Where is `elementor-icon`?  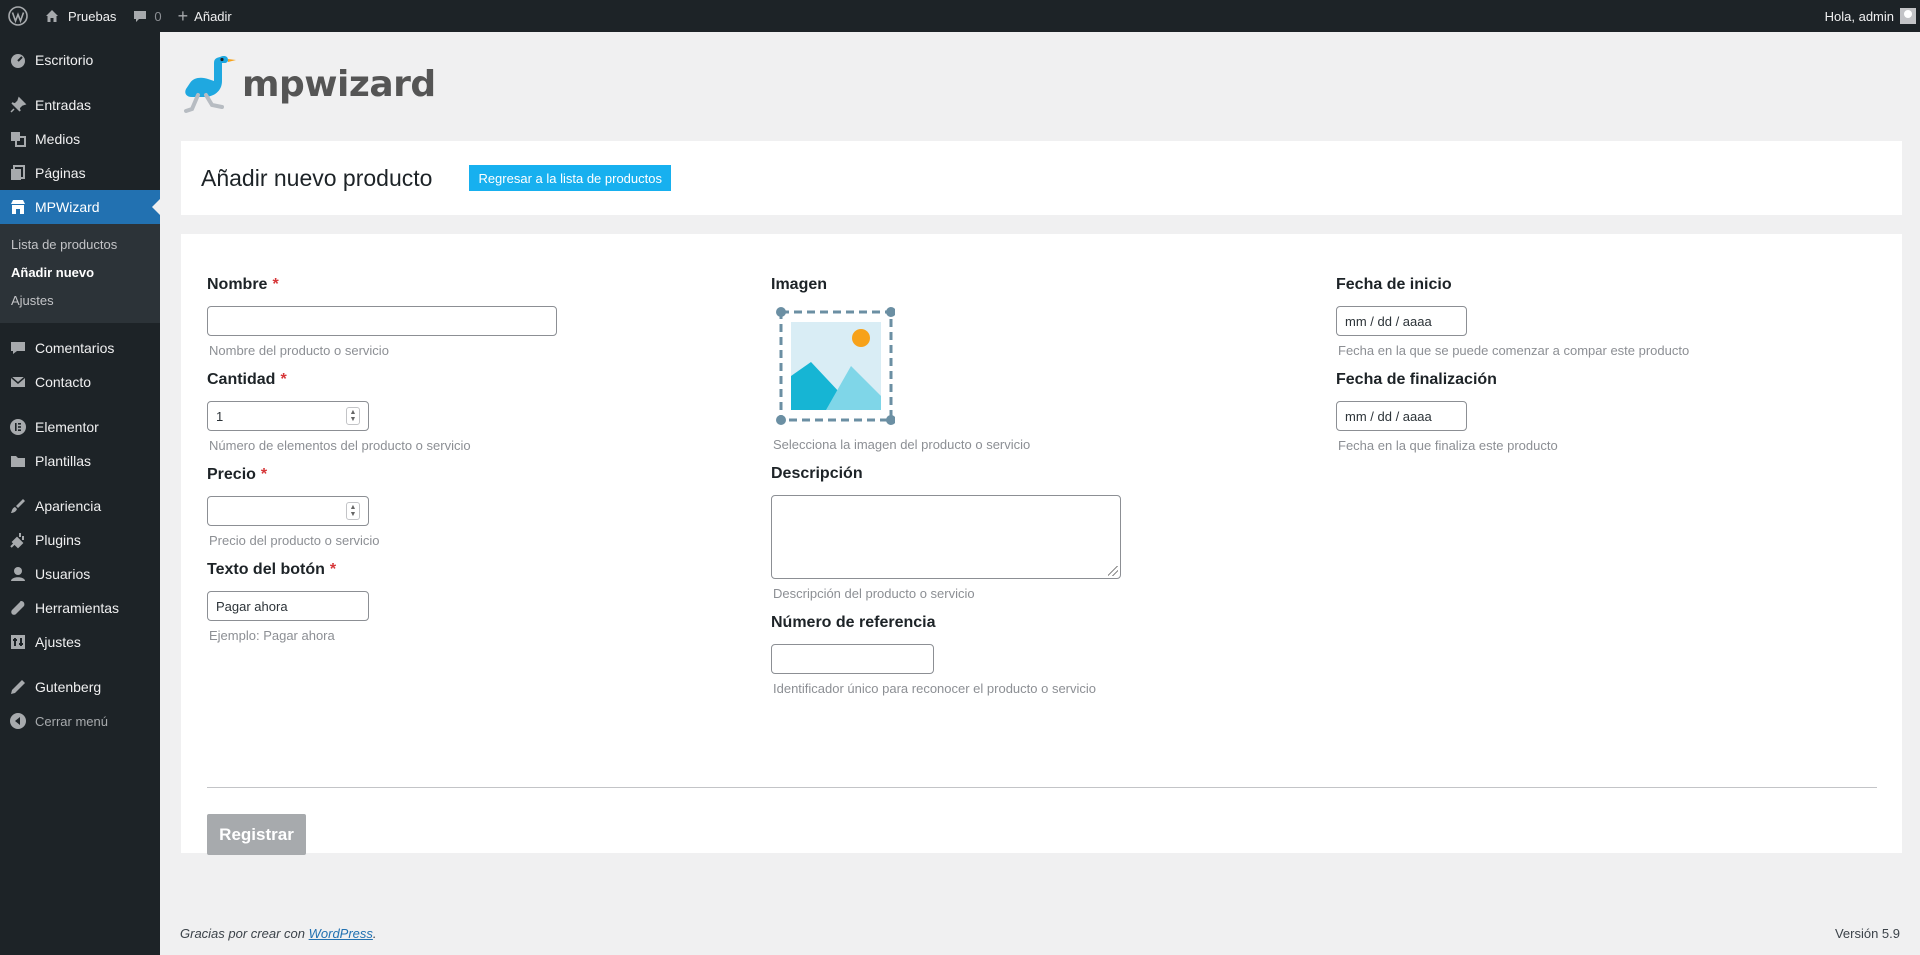 elementor-icon is located at coordinates (18, 427).